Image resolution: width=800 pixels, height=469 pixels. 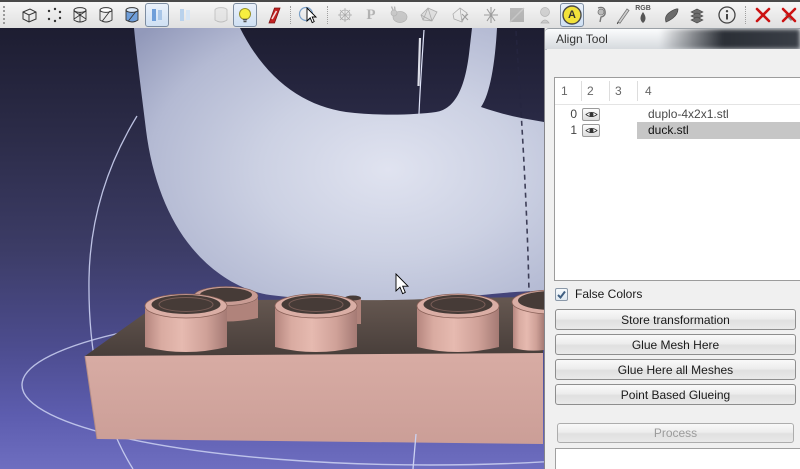 I want to click on mesh-bunny-icon, so click(x=399, y=15).